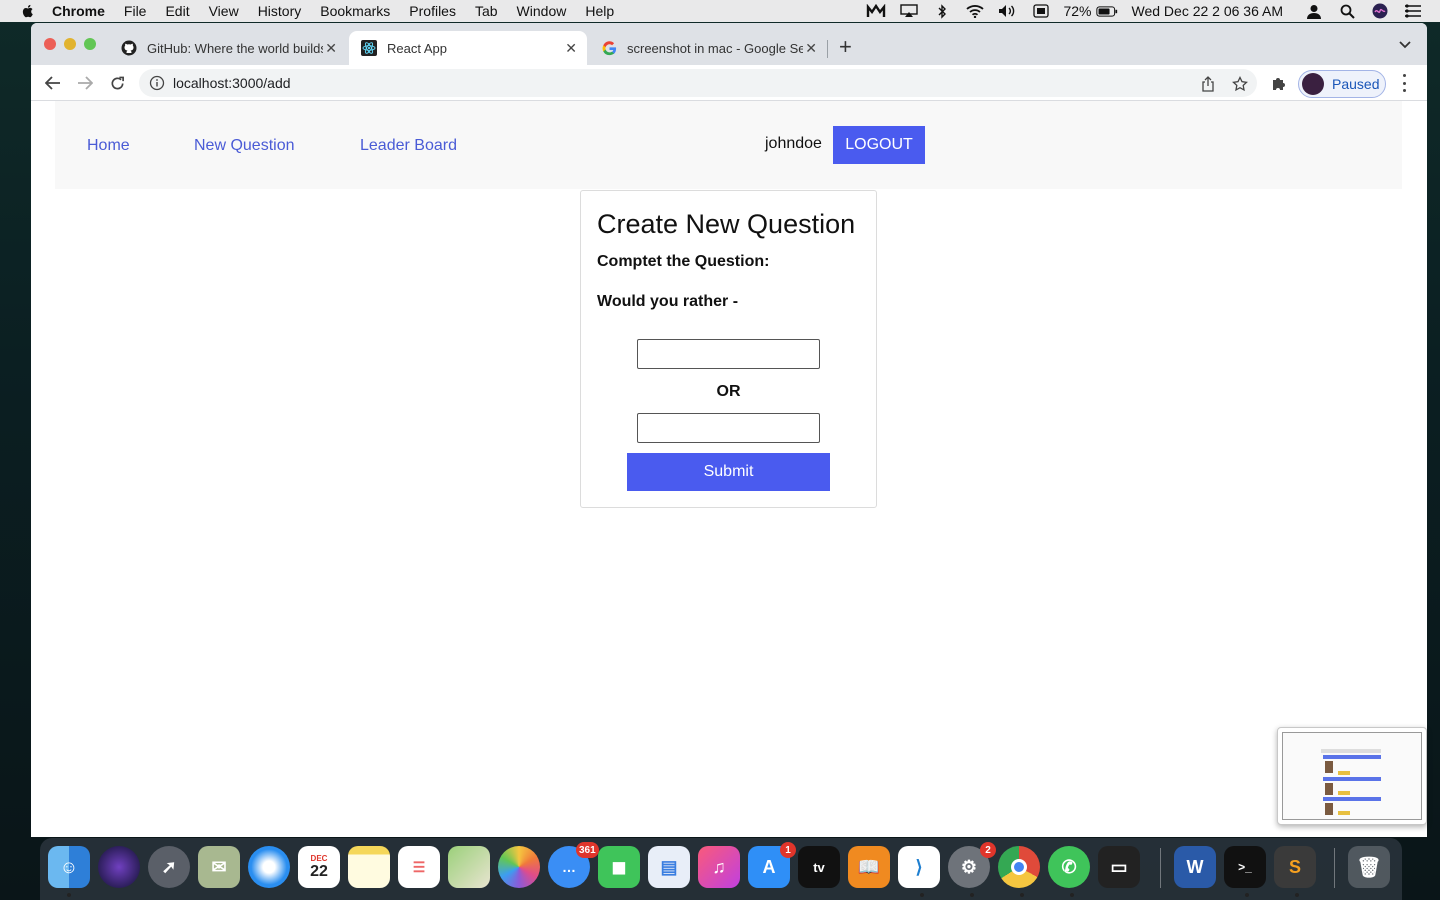  What do you see at coordinates (728, 391) in the screenshot?
I see `or-separator: OR` at bounding box center [728, 391].